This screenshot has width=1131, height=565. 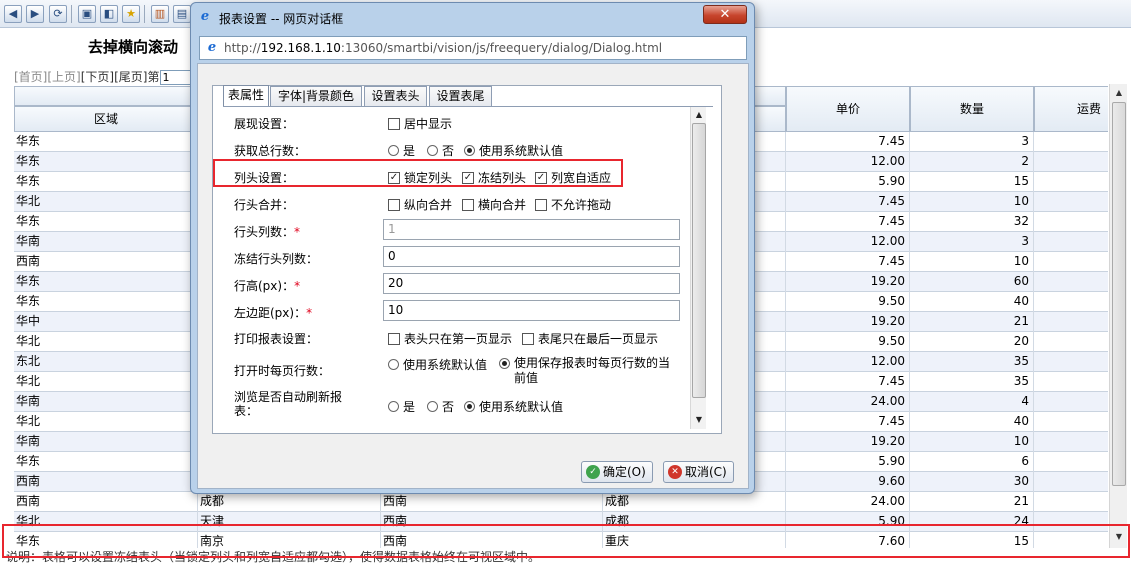 What do you see at coordinates (106, 119) in the screenshot?
I see `header-region-cell: 区域` at bounding box center [106, 119].